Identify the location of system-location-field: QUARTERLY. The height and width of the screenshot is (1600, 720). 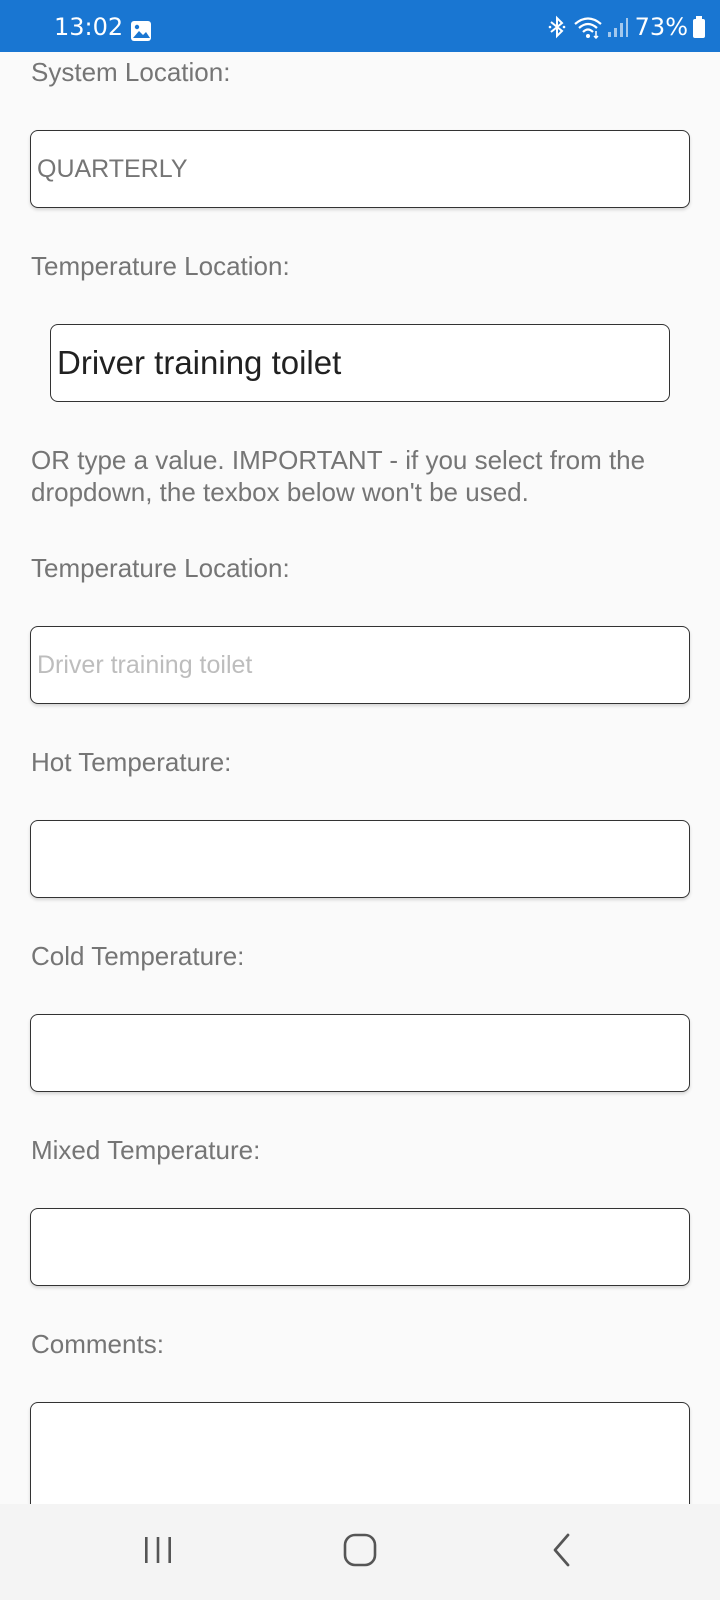
(360, 169).